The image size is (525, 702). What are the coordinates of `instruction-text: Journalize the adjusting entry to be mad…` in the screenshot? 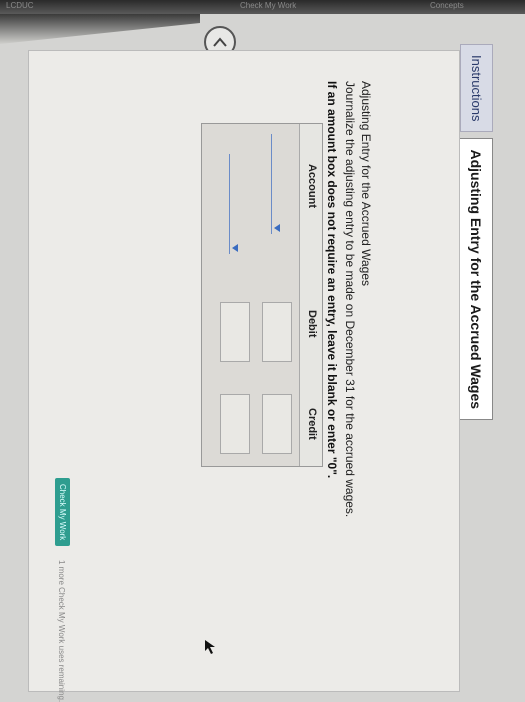 It's located at (350, 299).